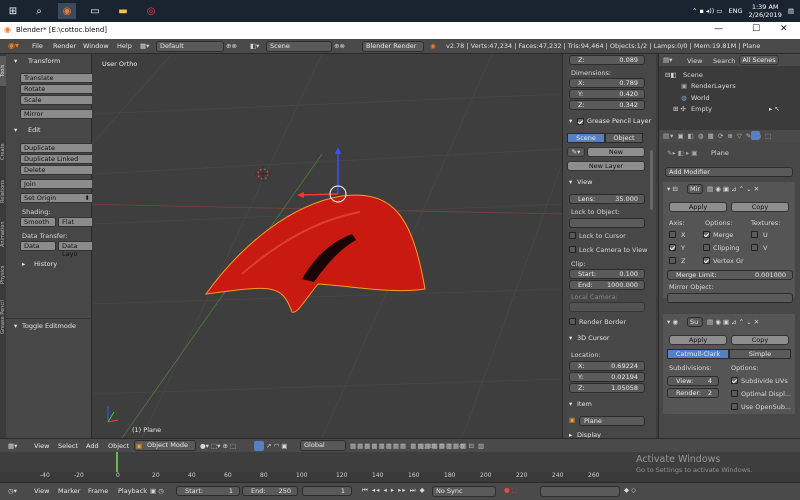  Describe the element at coordinates (41, 491) in the screenshot. I see `timeline-view-menu: View` at that location.